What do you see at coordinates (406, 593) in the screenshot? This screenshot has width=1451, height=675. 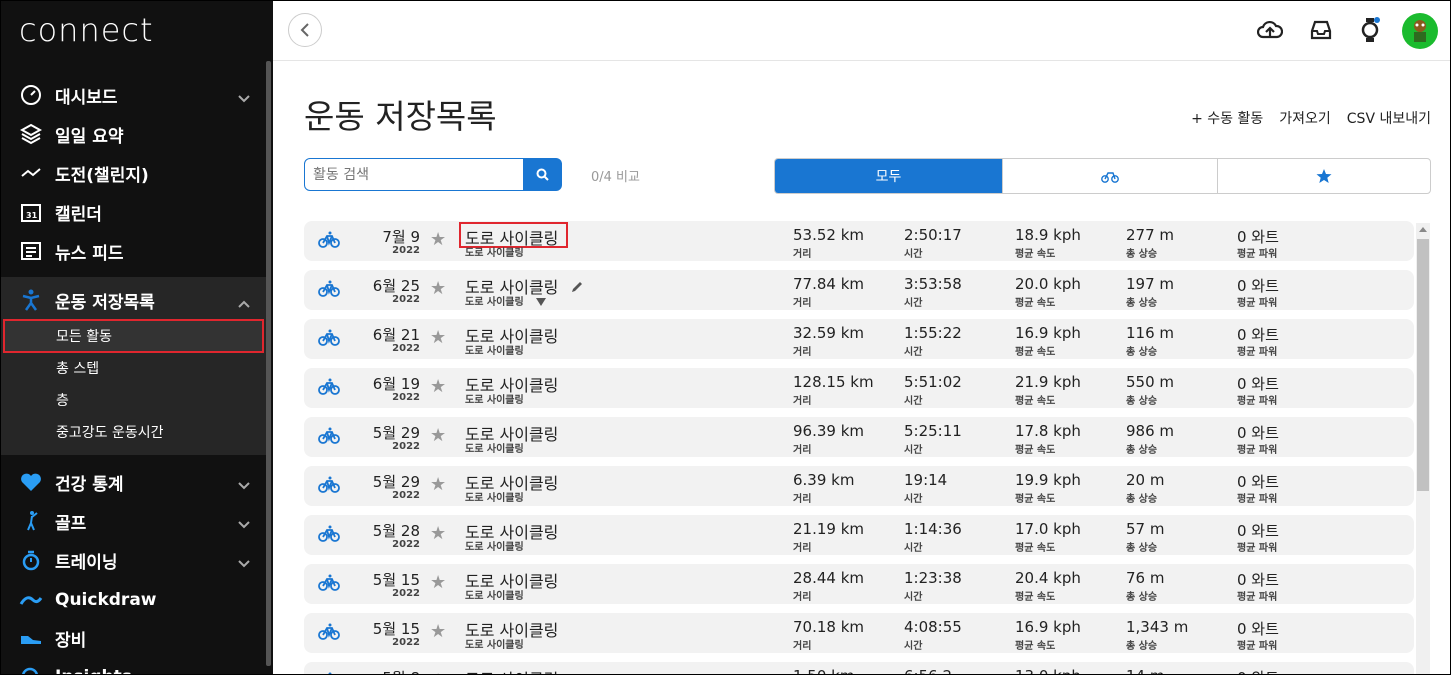 I see `activity-year: 2022` at bounding box center [406, 593].